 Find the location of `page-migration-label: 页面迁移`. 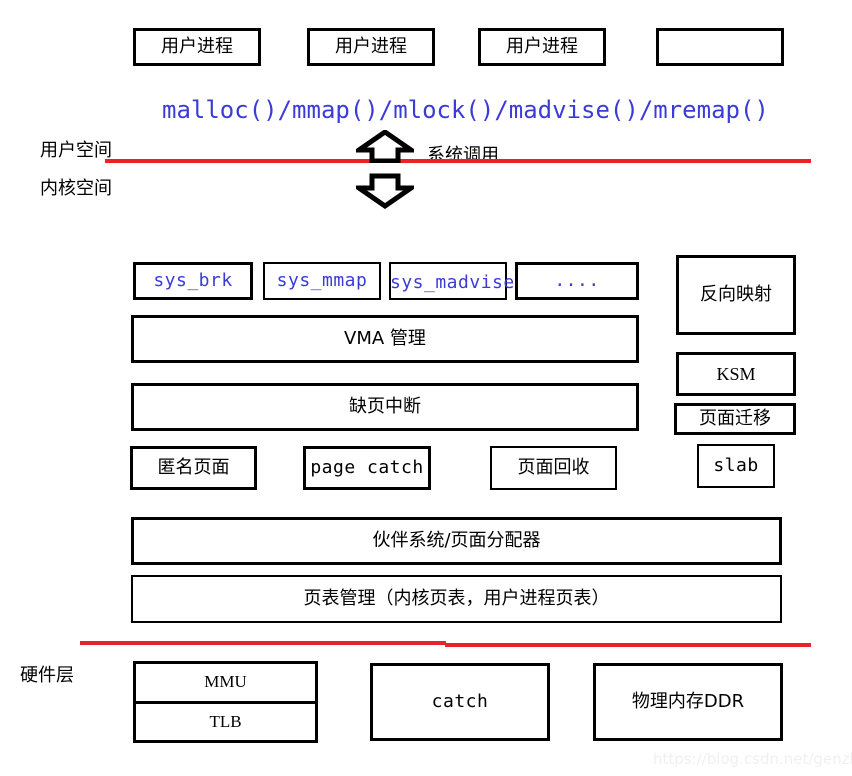

page-migration-label: 页面迁移 is located at coordinates (735, 418).